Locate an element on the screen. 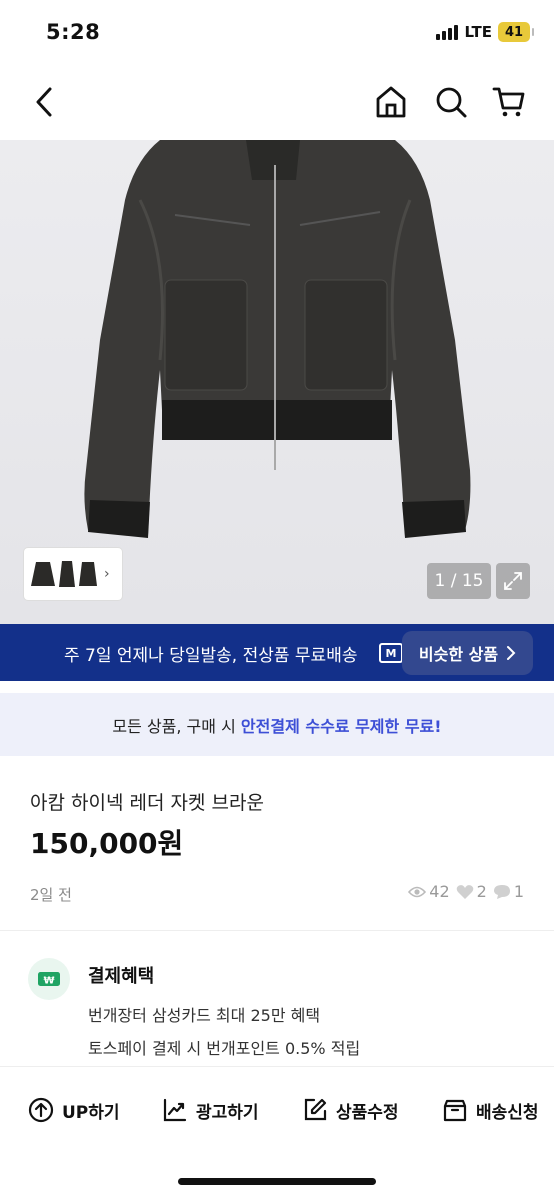 The height and width of the screenshot is (1200, 554). chevron-right-icon is located at coordinates (511, 653).